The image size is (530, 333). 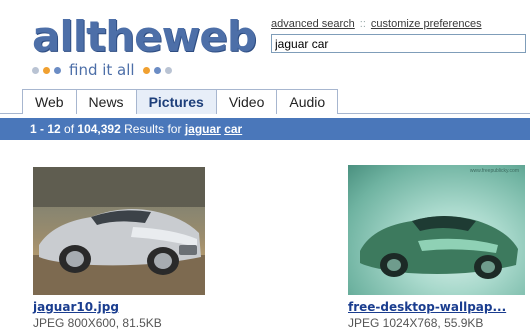 I want to click on logo-tagline-row: find it all, so click(x=102, y=70).